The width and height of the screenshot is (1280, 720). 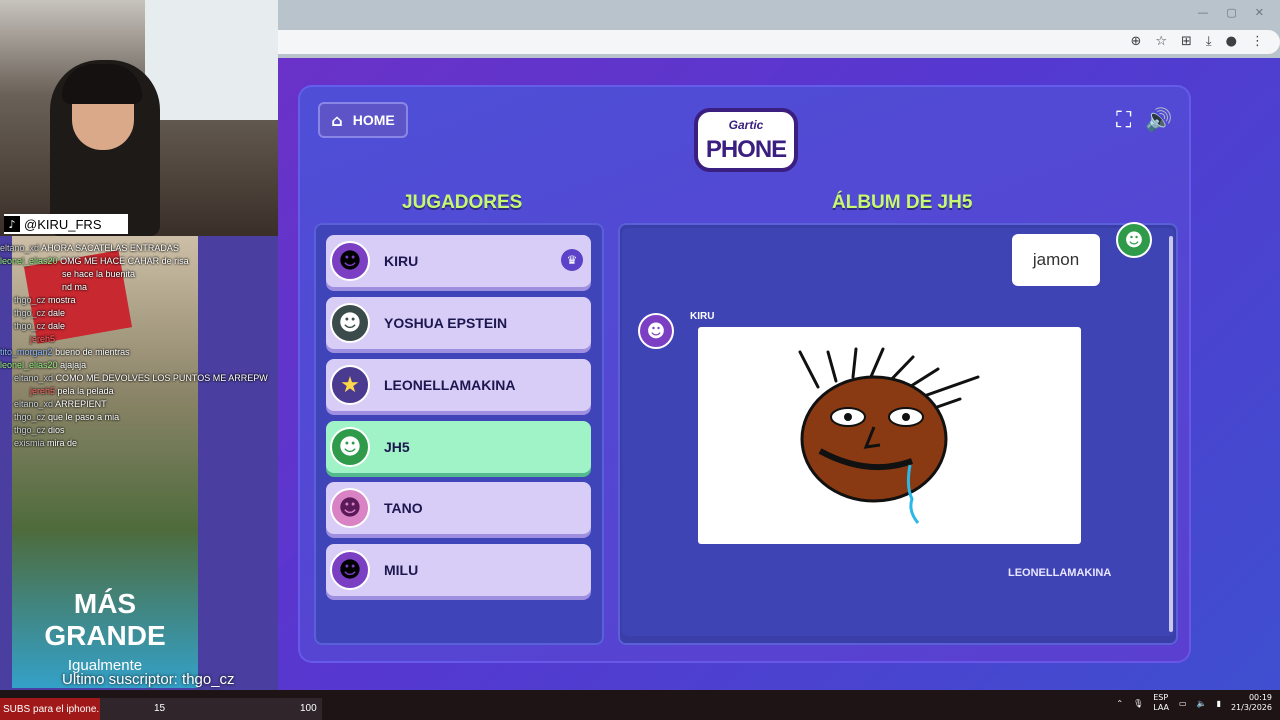 I want to click on speaker-icon: 🔈, so click(x=1202, y=703).